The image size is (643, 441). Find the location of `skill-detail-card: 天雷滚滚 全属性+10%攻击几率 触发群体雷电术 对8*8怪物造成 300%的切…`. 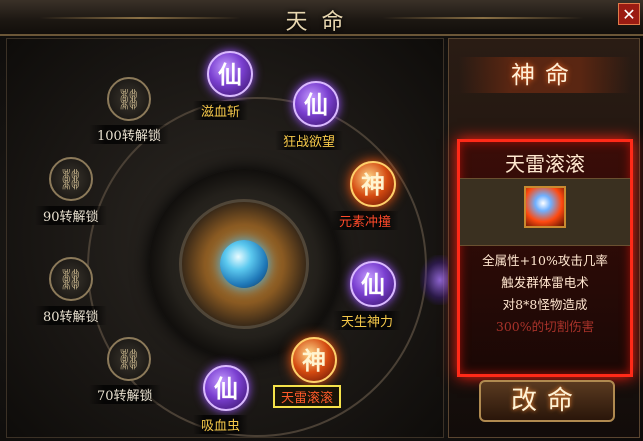

skill-detail-card: 天雷滚滚 全属性+10%攻击几率 触发群体雷电术 对8*8怪物造成 300%的切… is located at coordinates (545, 258).